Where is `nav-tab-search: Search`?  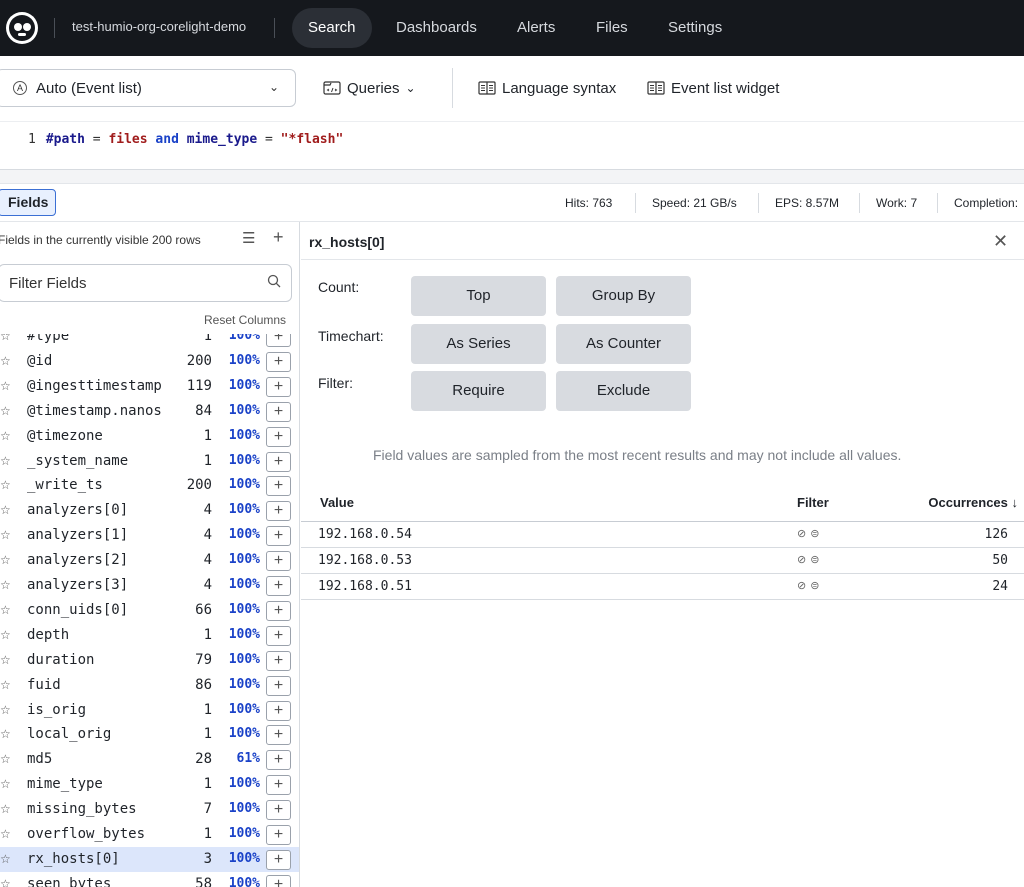
nav-tab-search: Search is located at coordinates (332, 28).